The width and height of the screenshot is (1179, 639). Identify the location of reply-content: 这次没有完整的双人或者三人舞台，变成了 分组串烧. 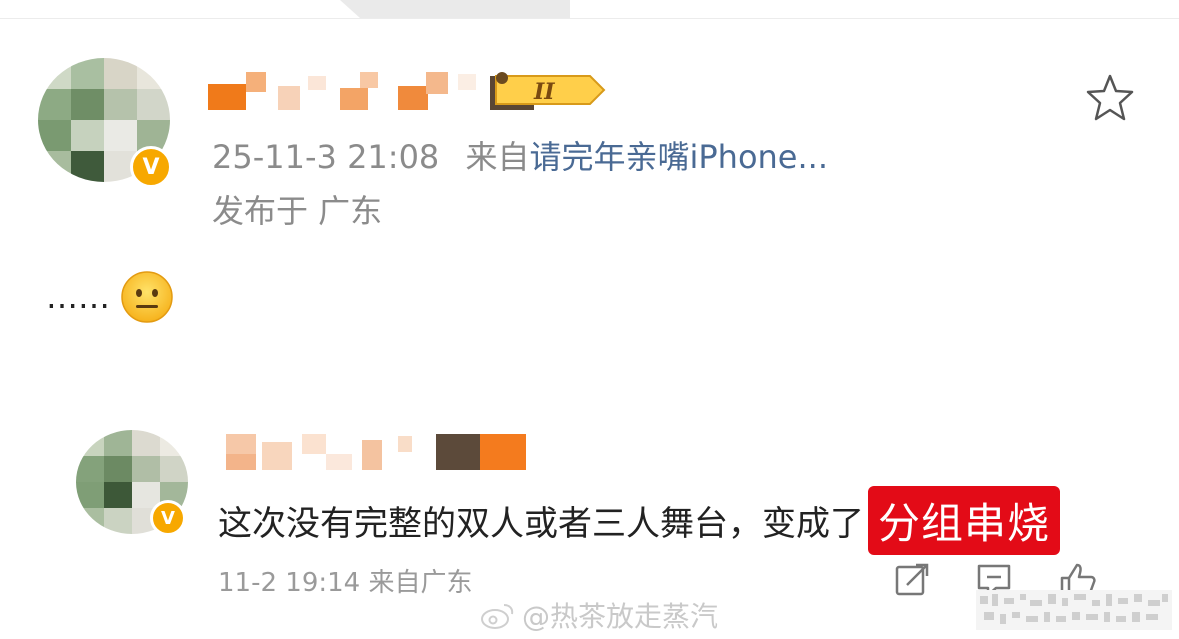
(639, 520).